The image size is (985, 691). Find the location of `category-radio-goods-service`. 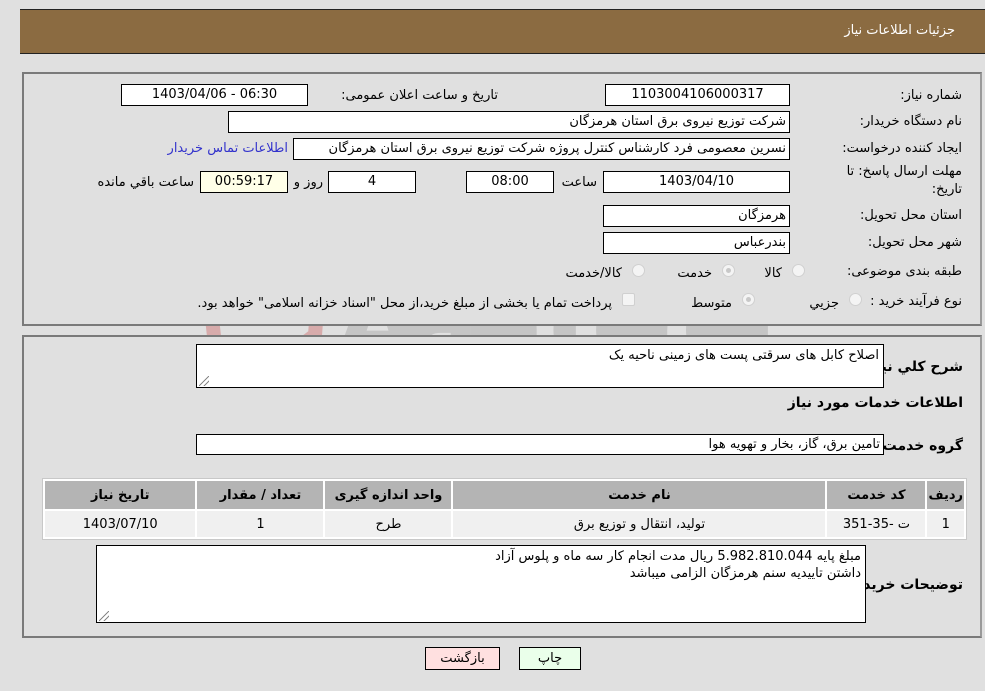

category-radio-goods-service is located at coordinates (638, 270).